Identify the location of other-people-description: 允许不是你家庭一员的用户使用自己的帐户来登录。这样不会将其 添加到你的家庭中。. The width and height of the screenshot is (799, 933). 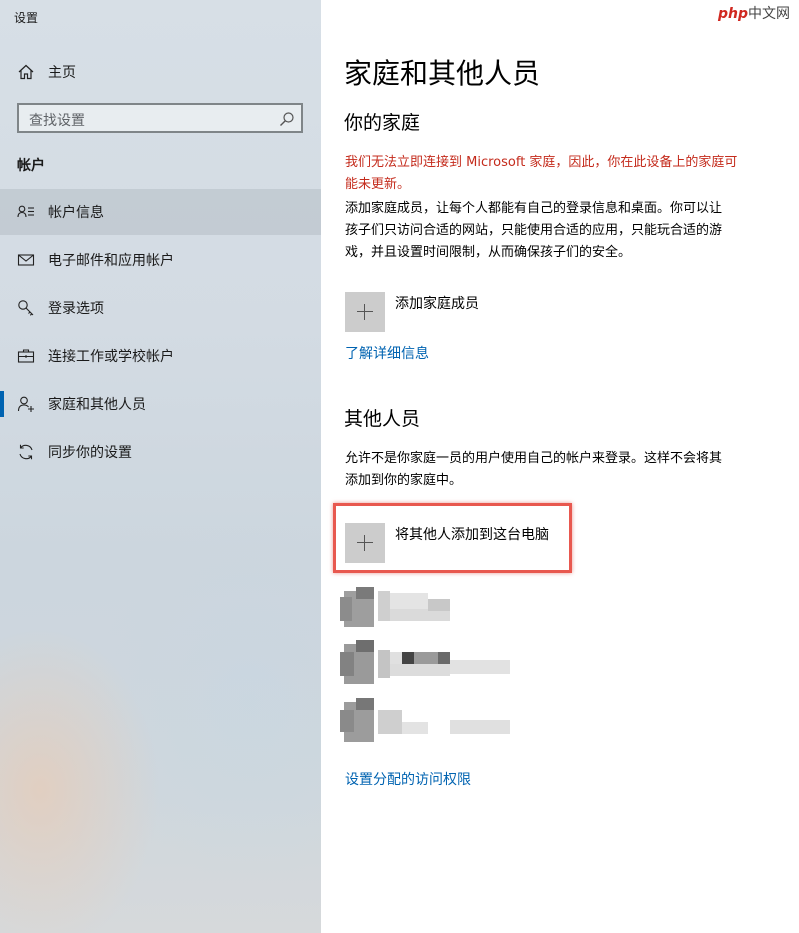
(567, 470).